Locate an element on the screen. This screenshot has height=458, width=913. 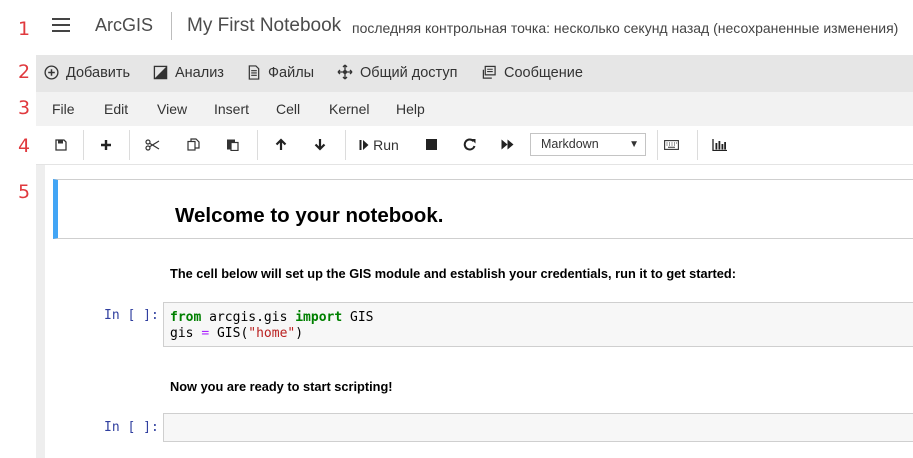
app-title: ArcGIS is located at coordinates (124, 25).